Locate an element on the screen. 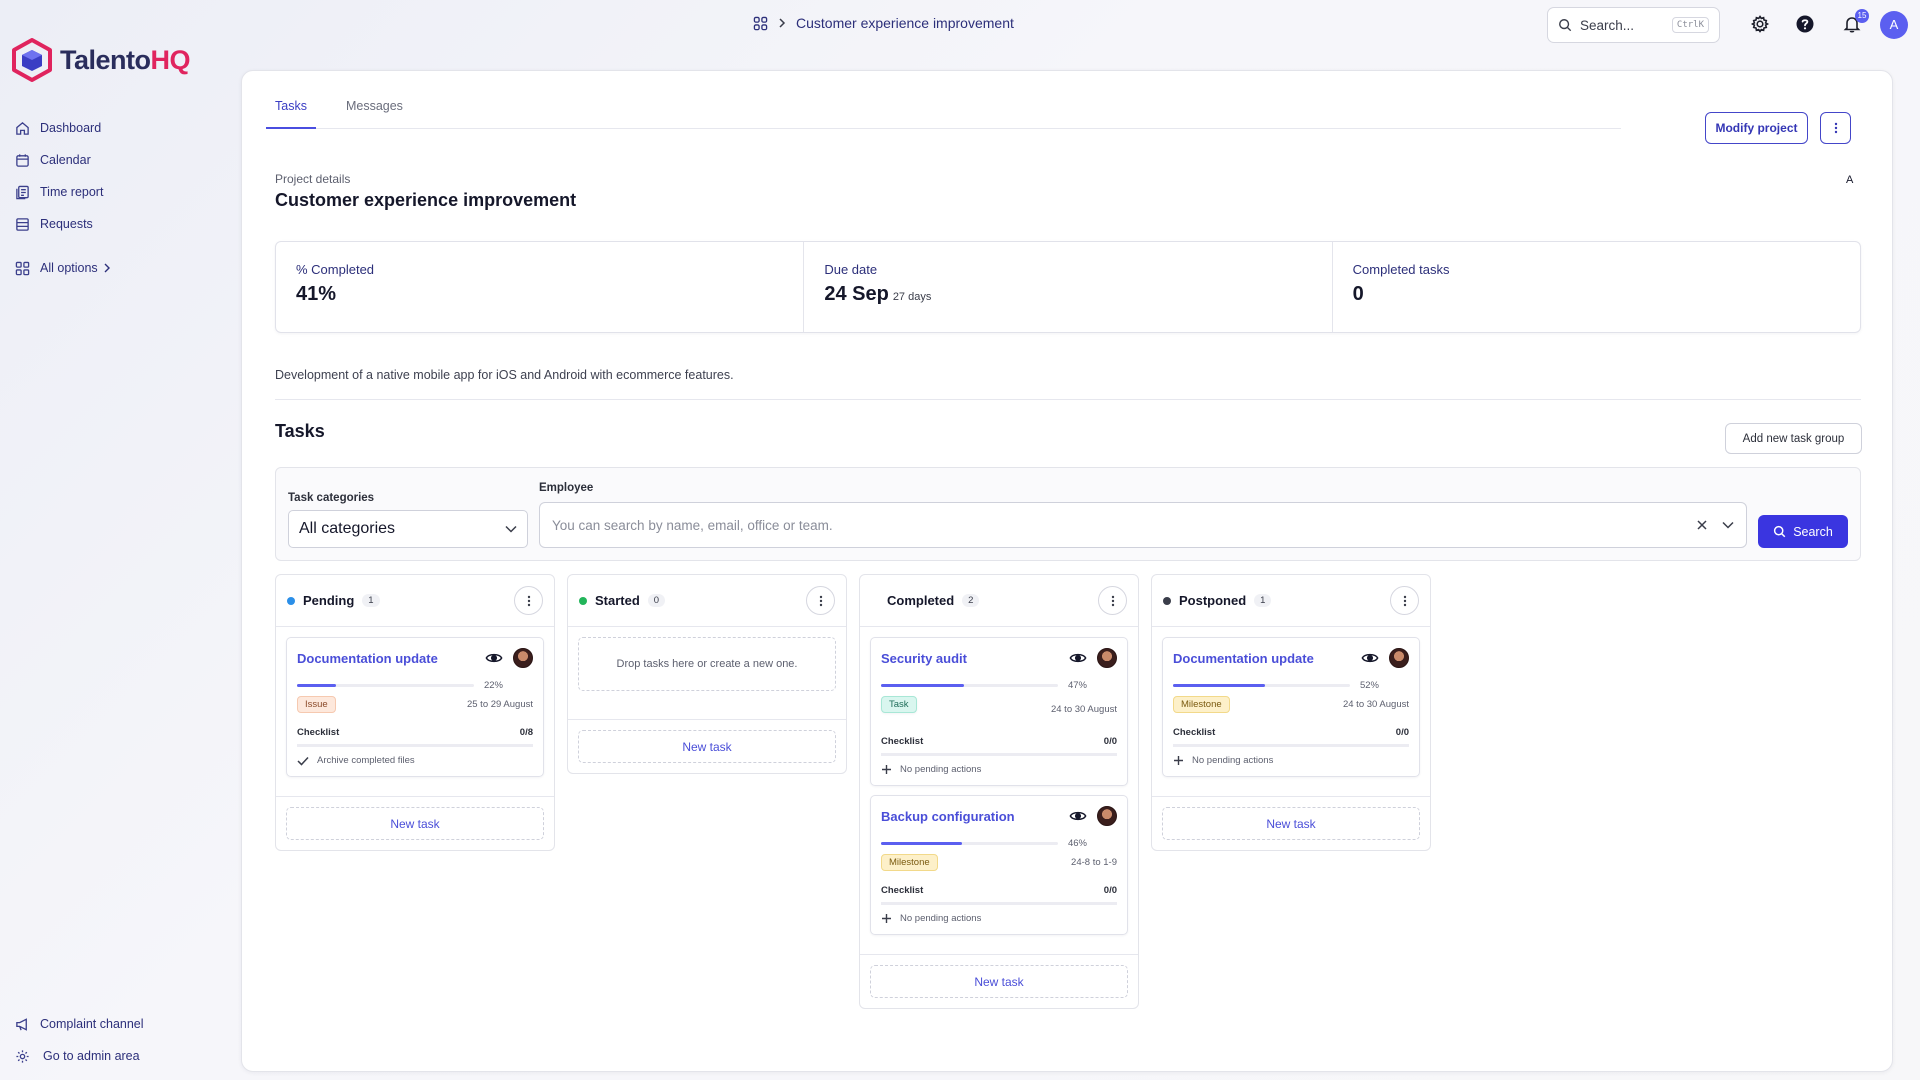 The image size is (1920, 1080). breadcrumb-current: Customer experience improvement is located at coordinates (905, 23).